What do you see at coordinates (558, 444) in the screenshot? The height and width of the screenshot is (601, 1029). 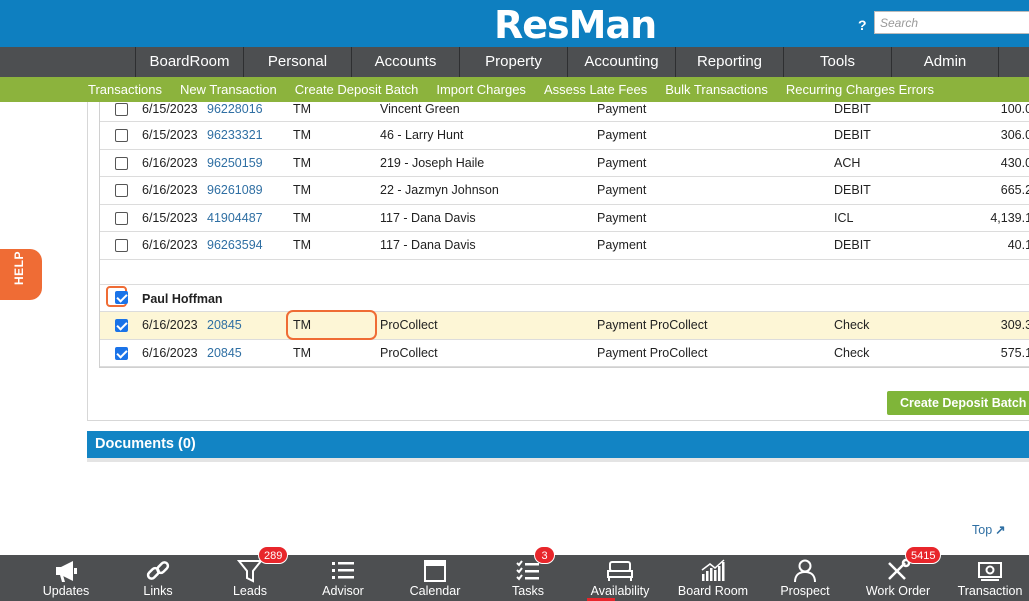 I see `documents-section-header: Documents (0)` at bounding box center [558, 444].